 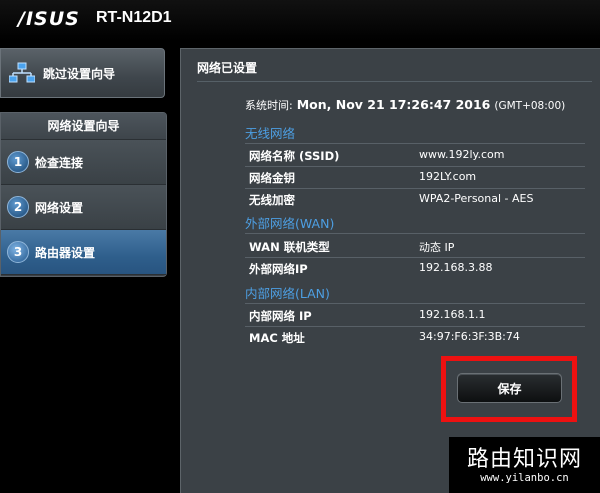 What do you see at coordinates (462, 154) in the screenshot?
I see `row-value: www.192ly.com` at bounding box center [462, 154].